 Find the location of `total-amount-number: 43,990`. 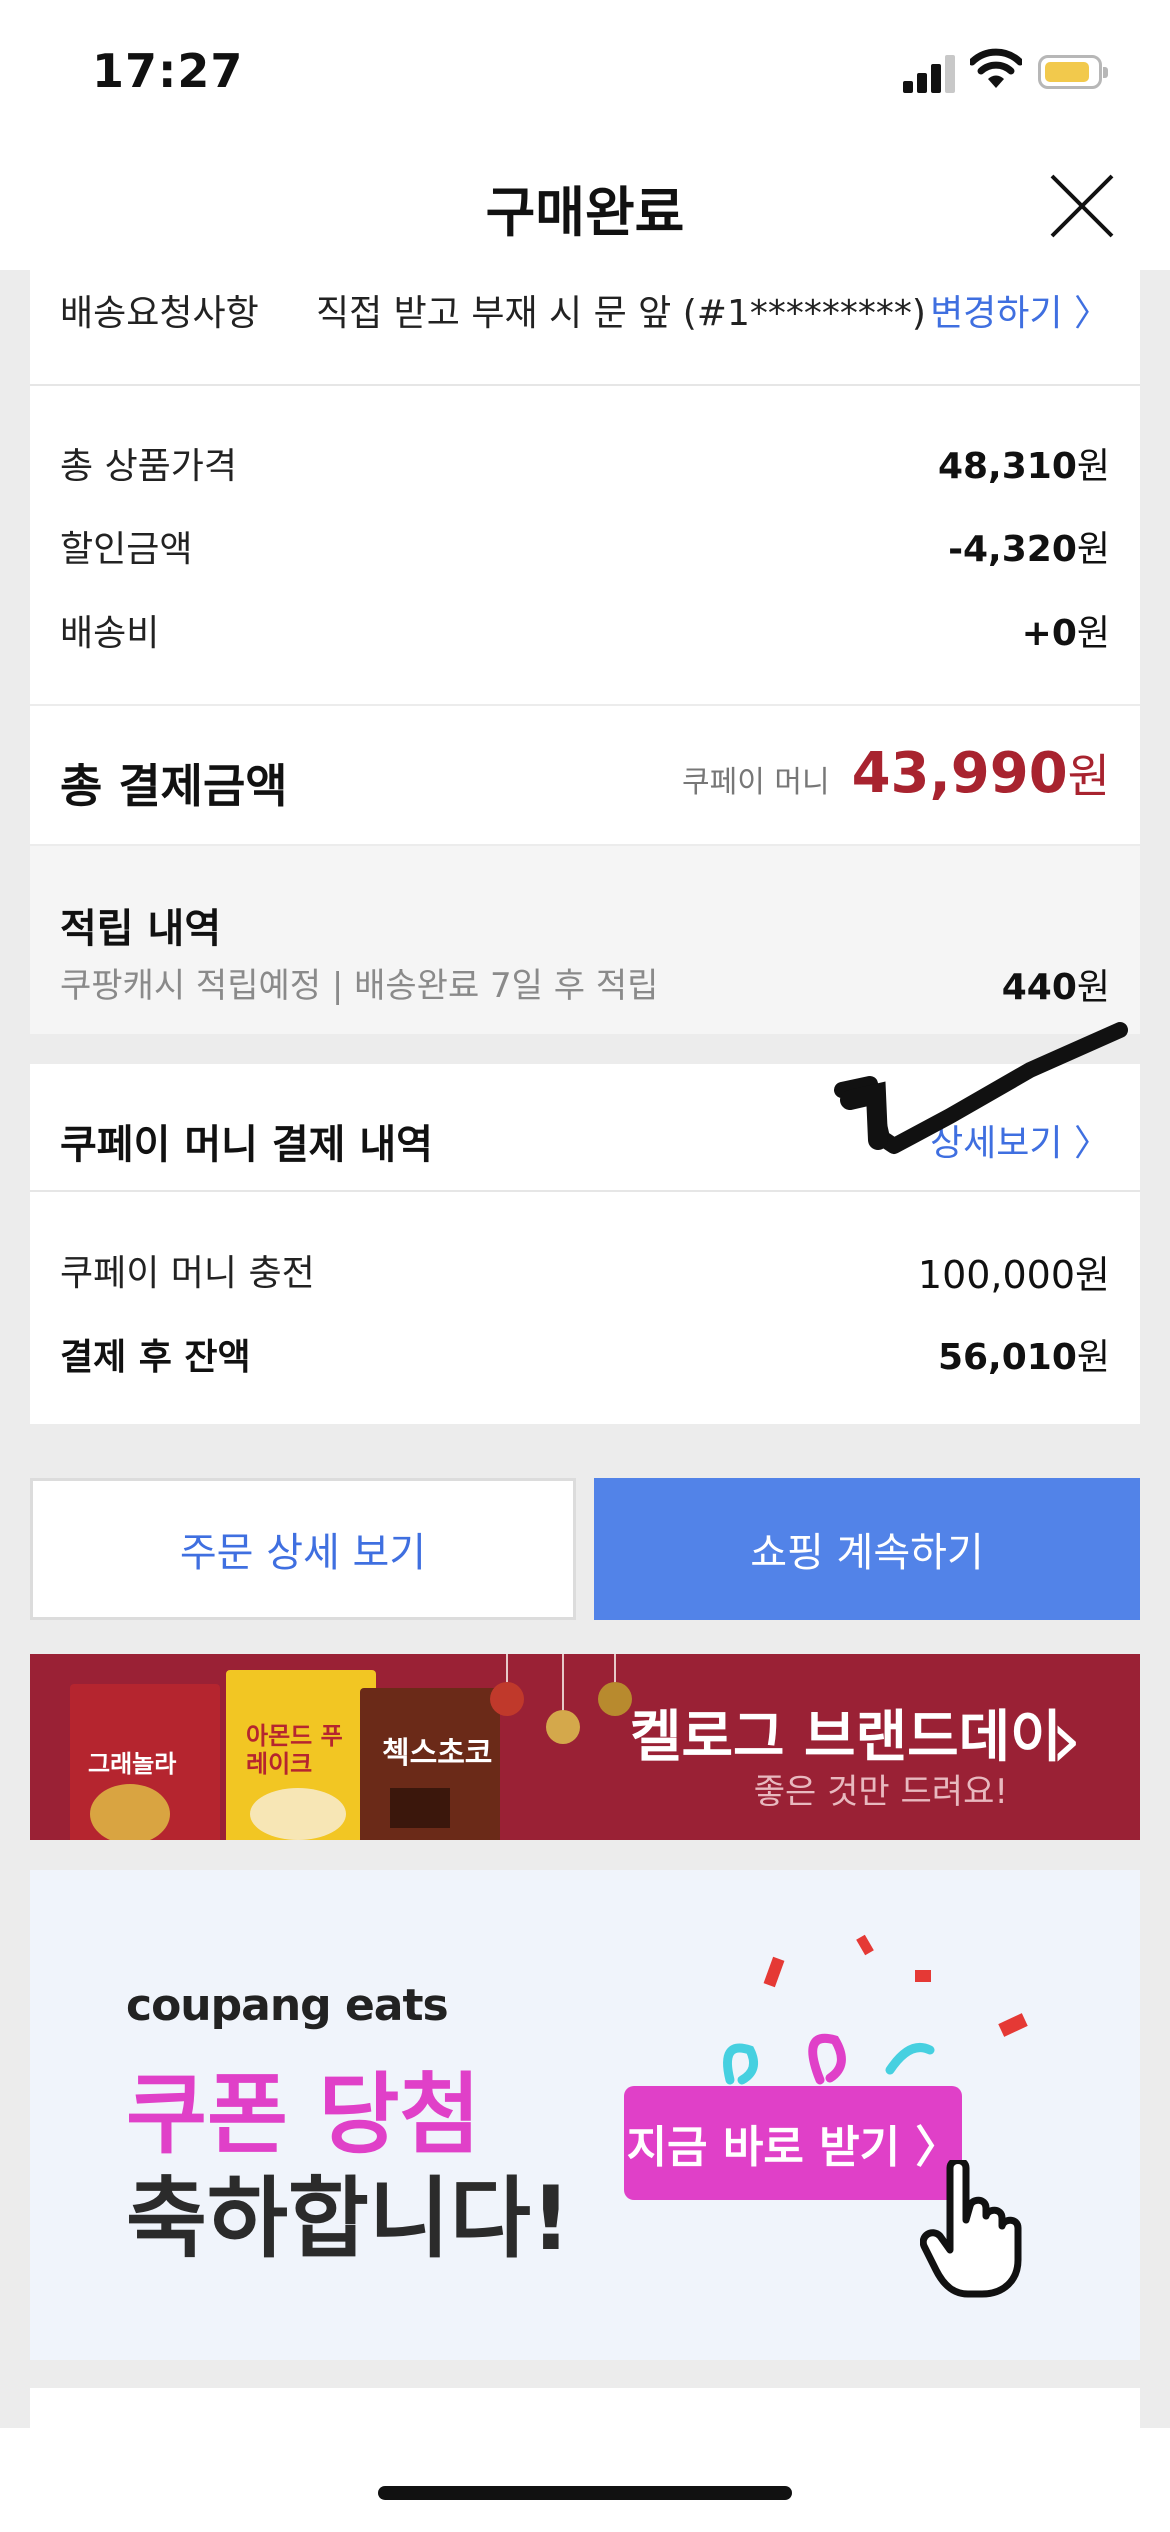

total-amount-number: 43,990 is located at coordinates (959, 773).